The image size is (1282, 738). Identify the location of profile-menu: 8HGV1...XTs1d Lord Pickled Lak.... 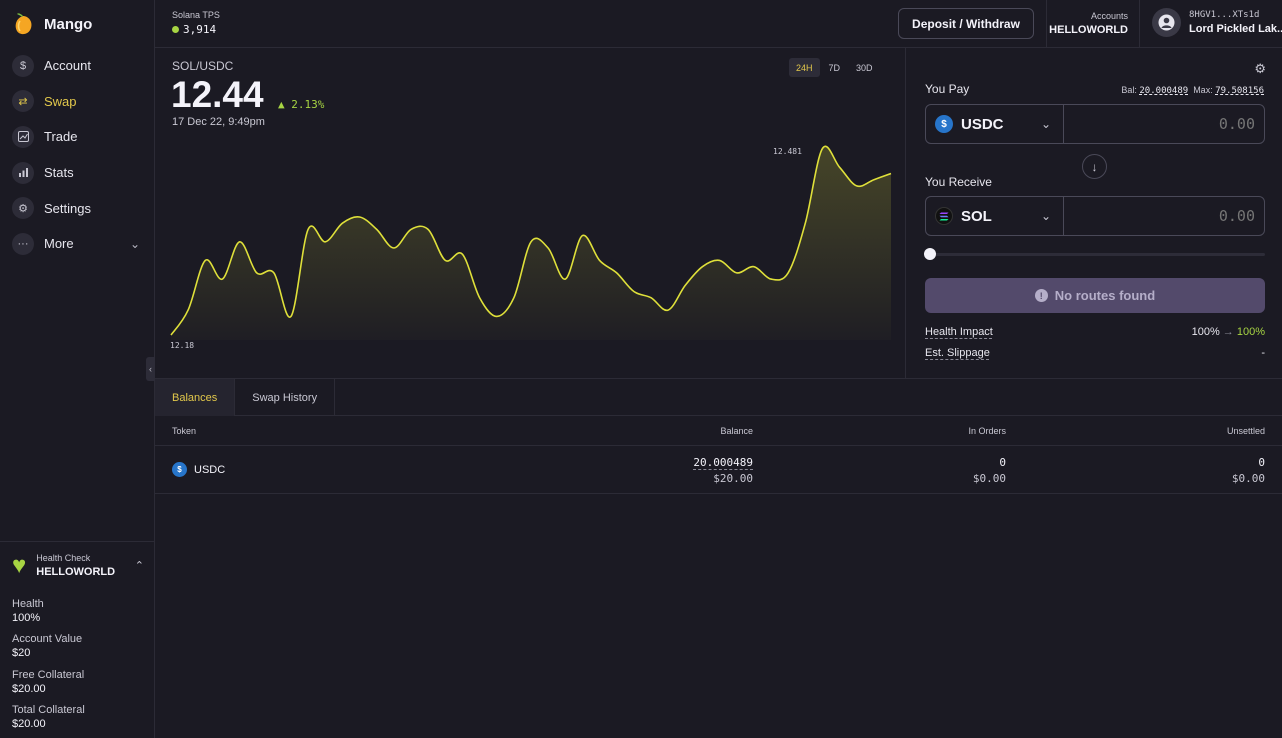
(1217, 22).